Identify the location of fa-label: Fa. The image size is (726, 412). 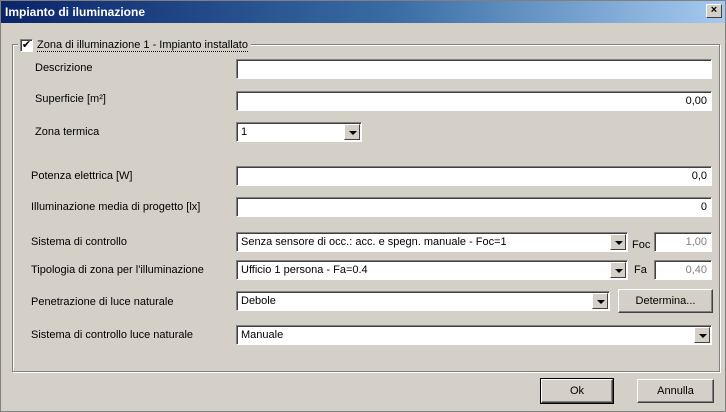
(640, 270).